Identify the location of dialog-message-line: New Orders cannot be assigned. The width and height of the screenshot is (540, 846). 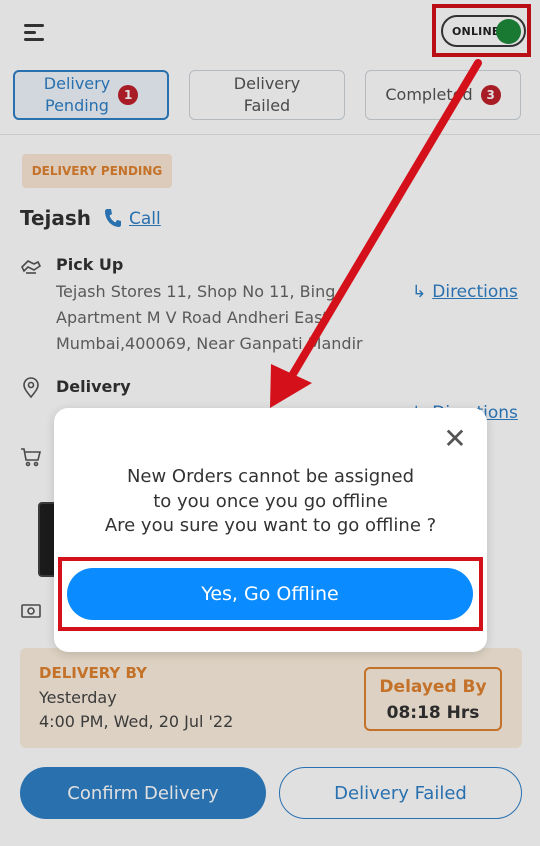
(270, 476).